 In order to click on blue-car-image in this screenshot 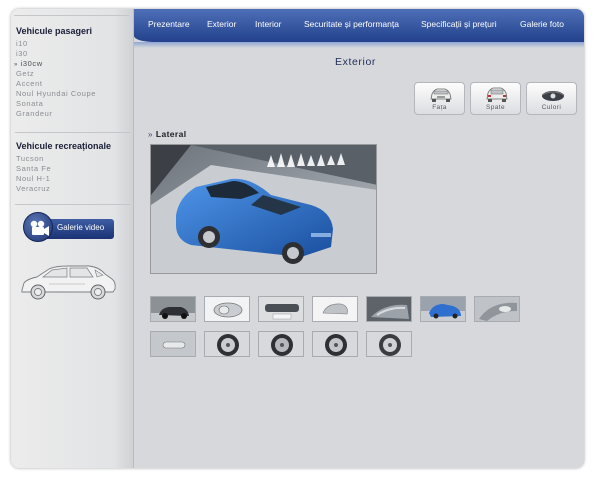, I will do `click(263, 209)`.